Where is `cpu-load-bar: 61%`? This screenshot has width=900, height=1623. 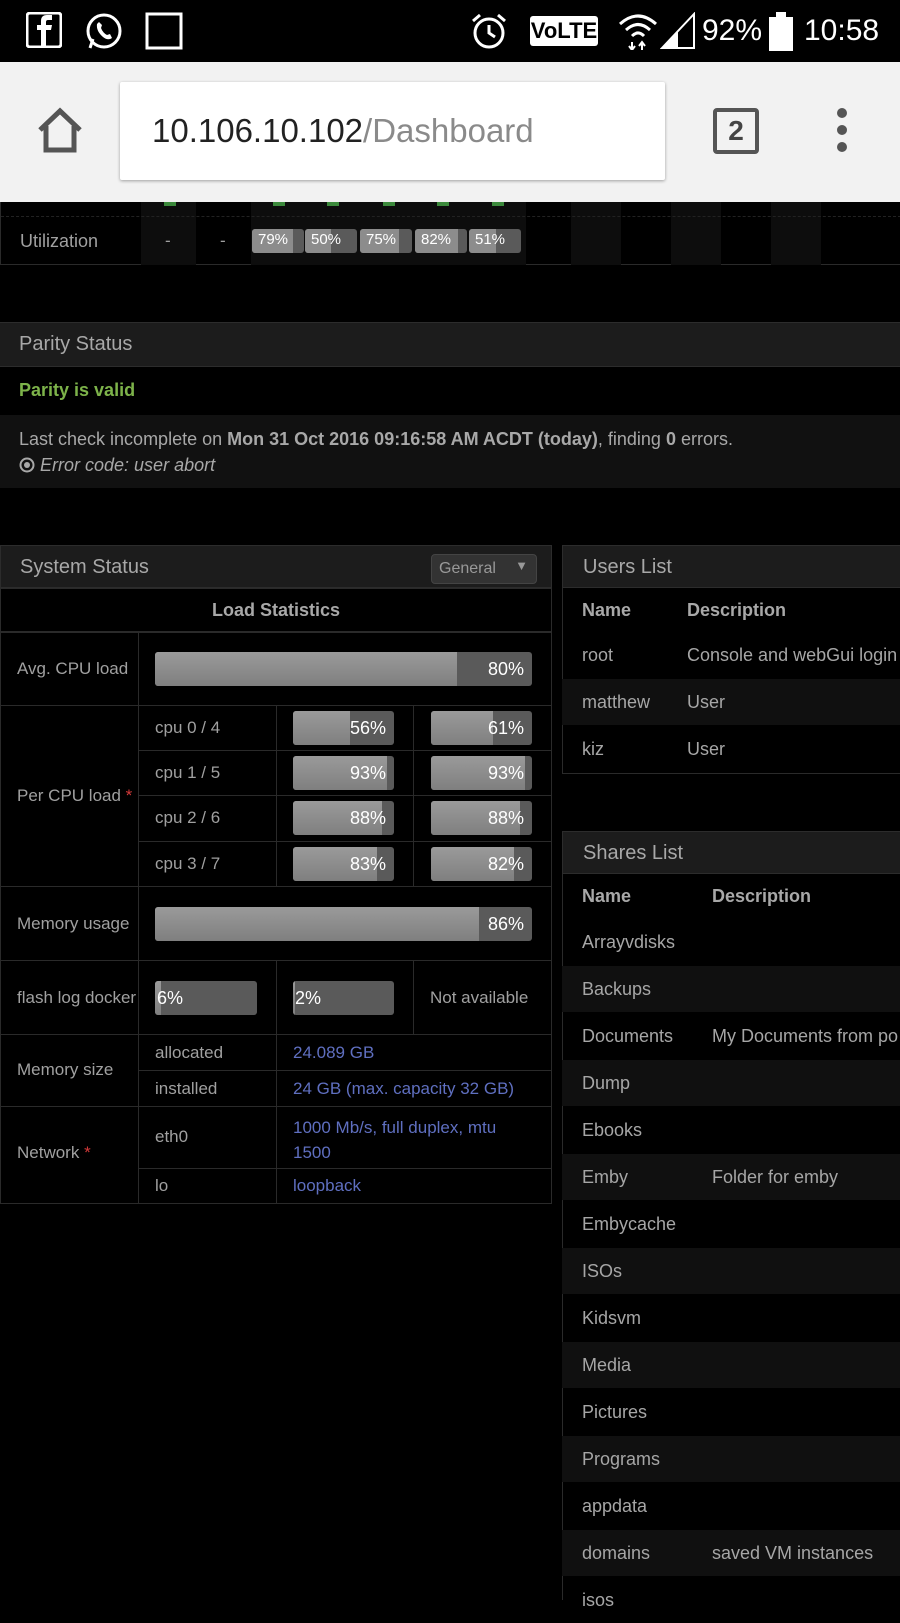
cpu-load-bar: 61% is located at coordinates (481, 728).